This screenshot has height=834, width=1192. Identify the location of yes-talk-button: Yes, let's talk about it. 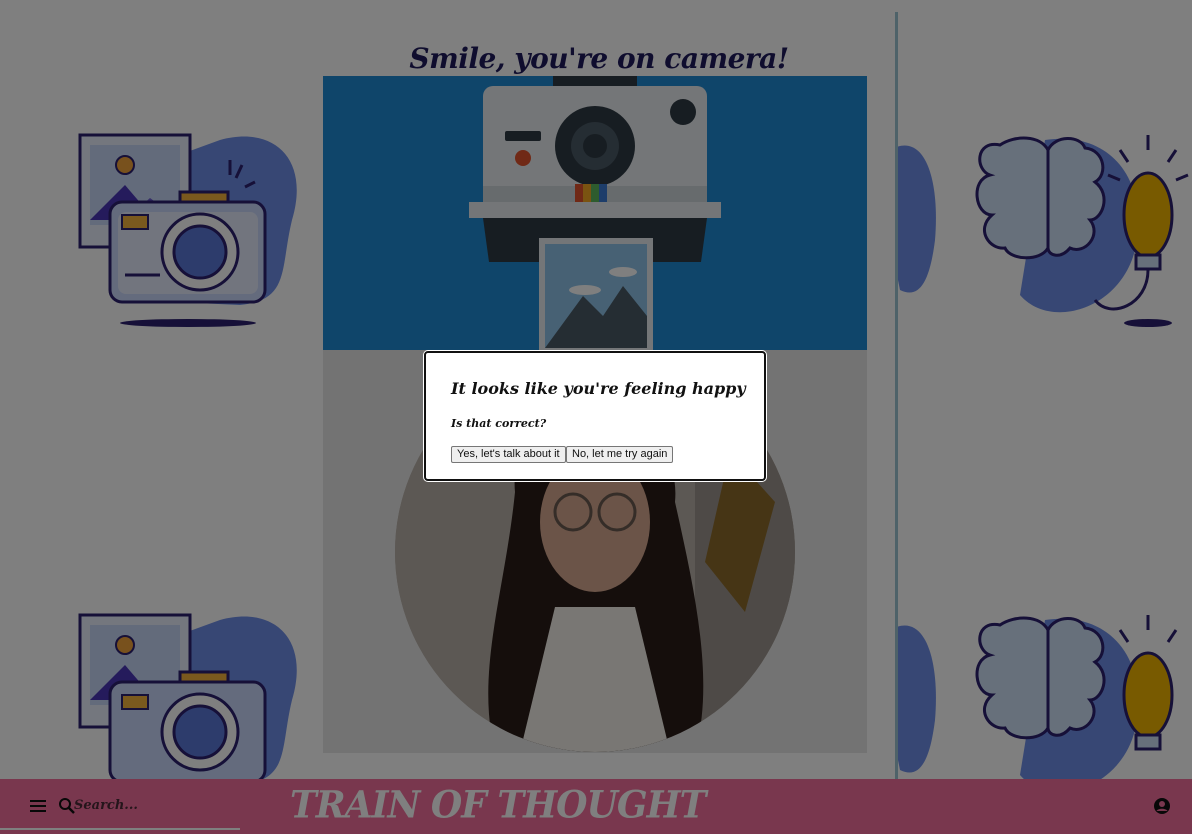
(508, 454).